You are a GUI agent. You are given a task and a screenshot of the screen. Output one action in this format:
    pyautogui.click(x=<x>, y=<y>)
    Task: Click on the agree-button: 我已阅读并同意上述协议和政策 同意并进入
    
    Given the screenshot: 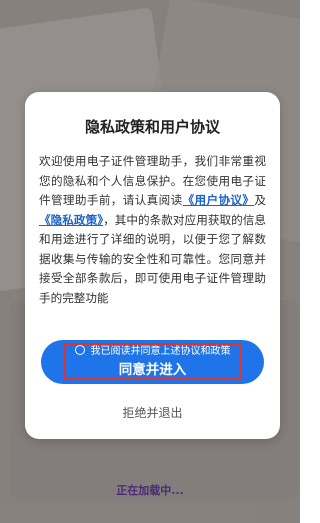 What is the action you would take?
    pyautogui.click(x=152, y=362)
    